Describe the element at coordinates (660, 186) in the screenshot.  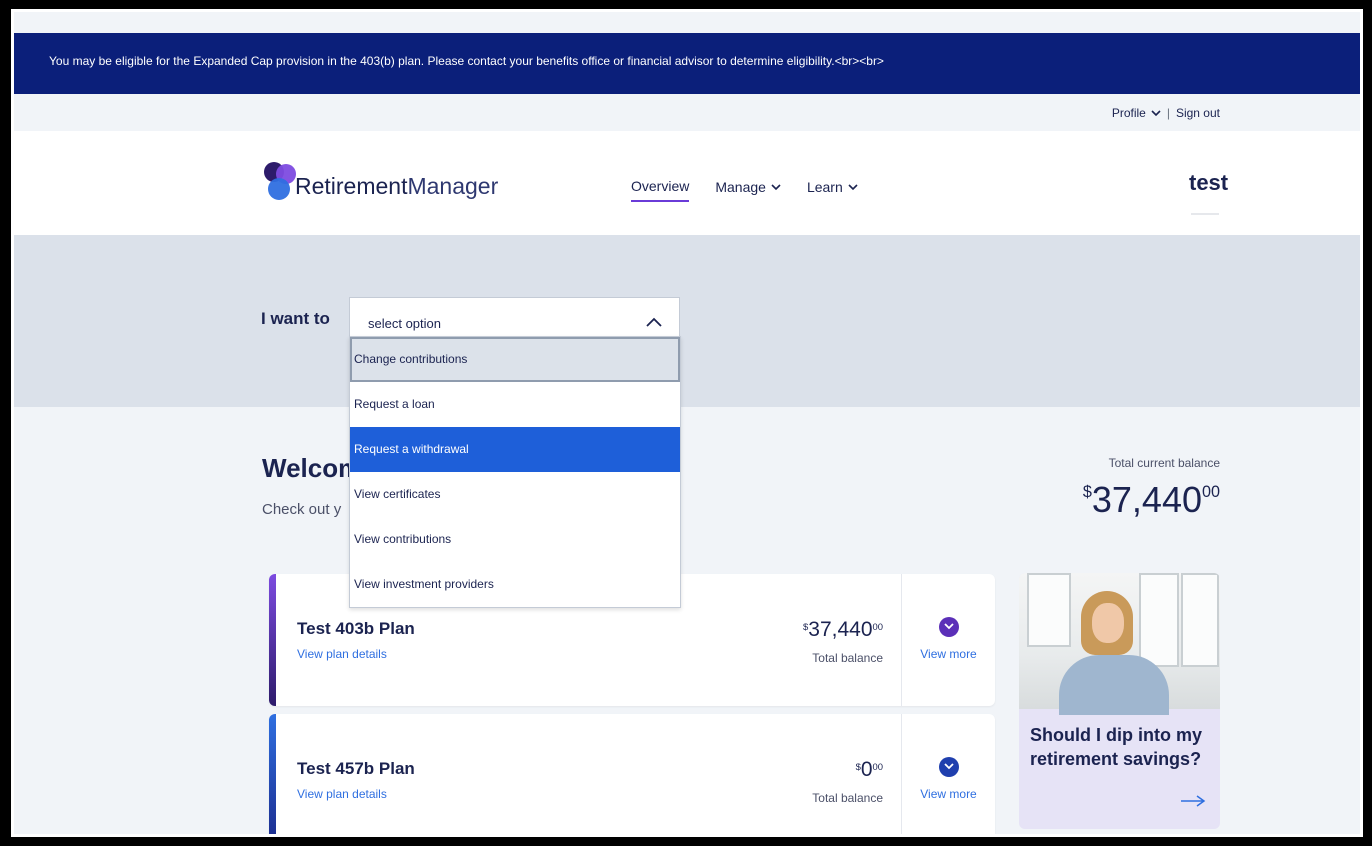
I see `nav-overview-label: Overview` at that location.